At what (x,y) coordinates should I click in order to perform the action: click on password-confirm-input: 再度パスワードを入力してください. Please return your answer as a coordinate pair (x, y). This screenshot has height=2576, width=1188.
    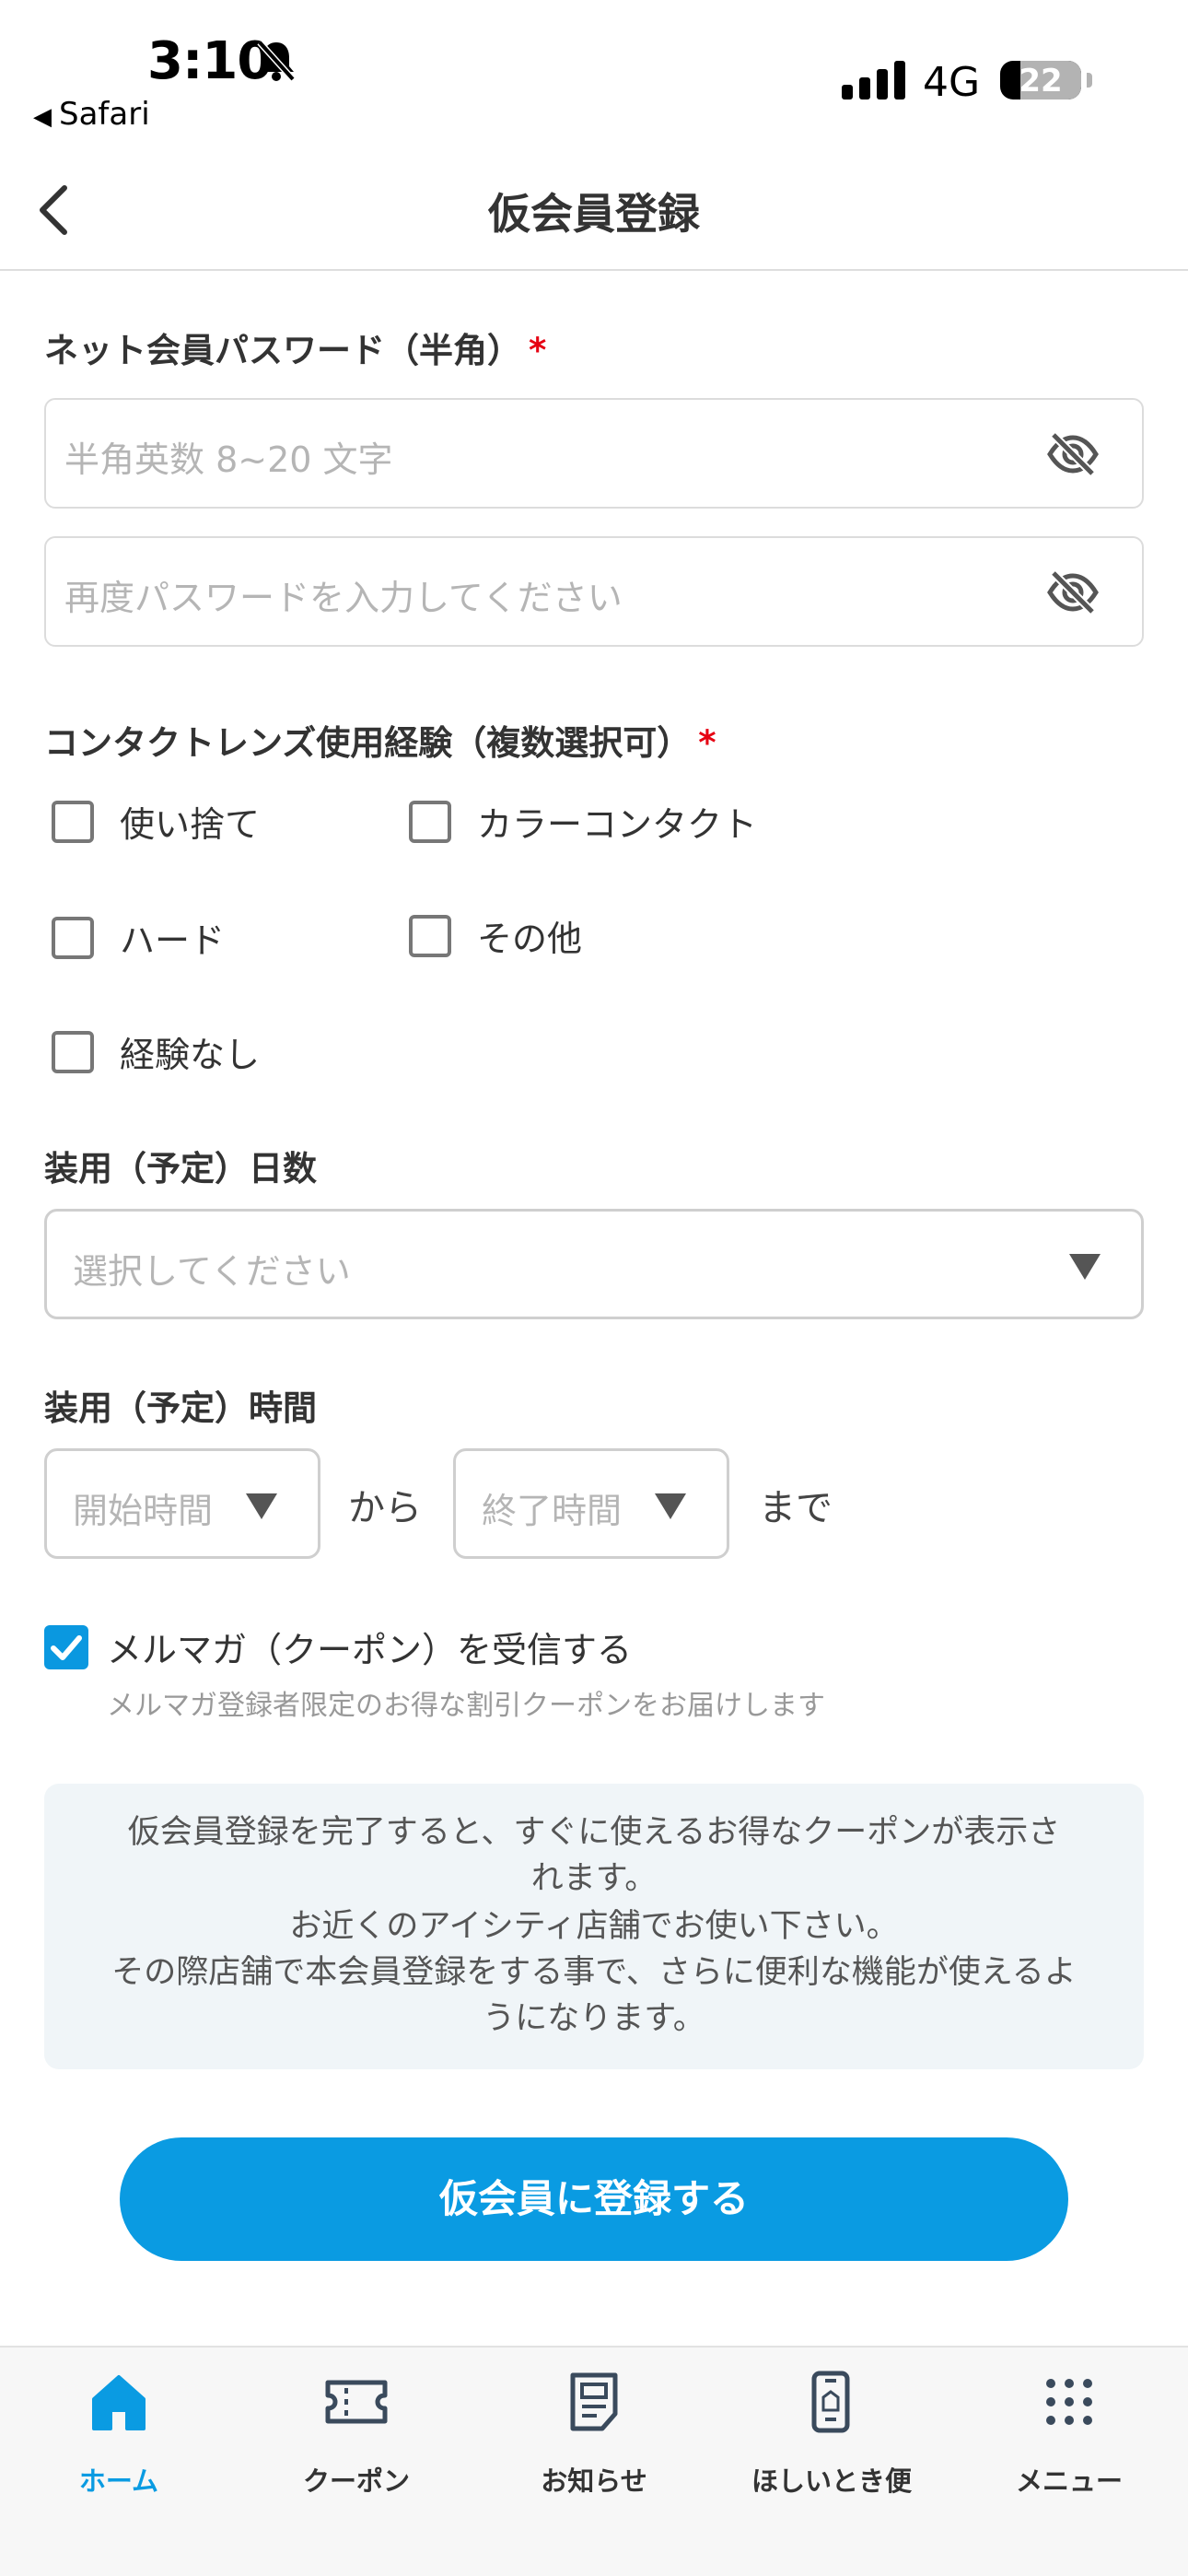
    Looking at the image, I should click on (594, 591).